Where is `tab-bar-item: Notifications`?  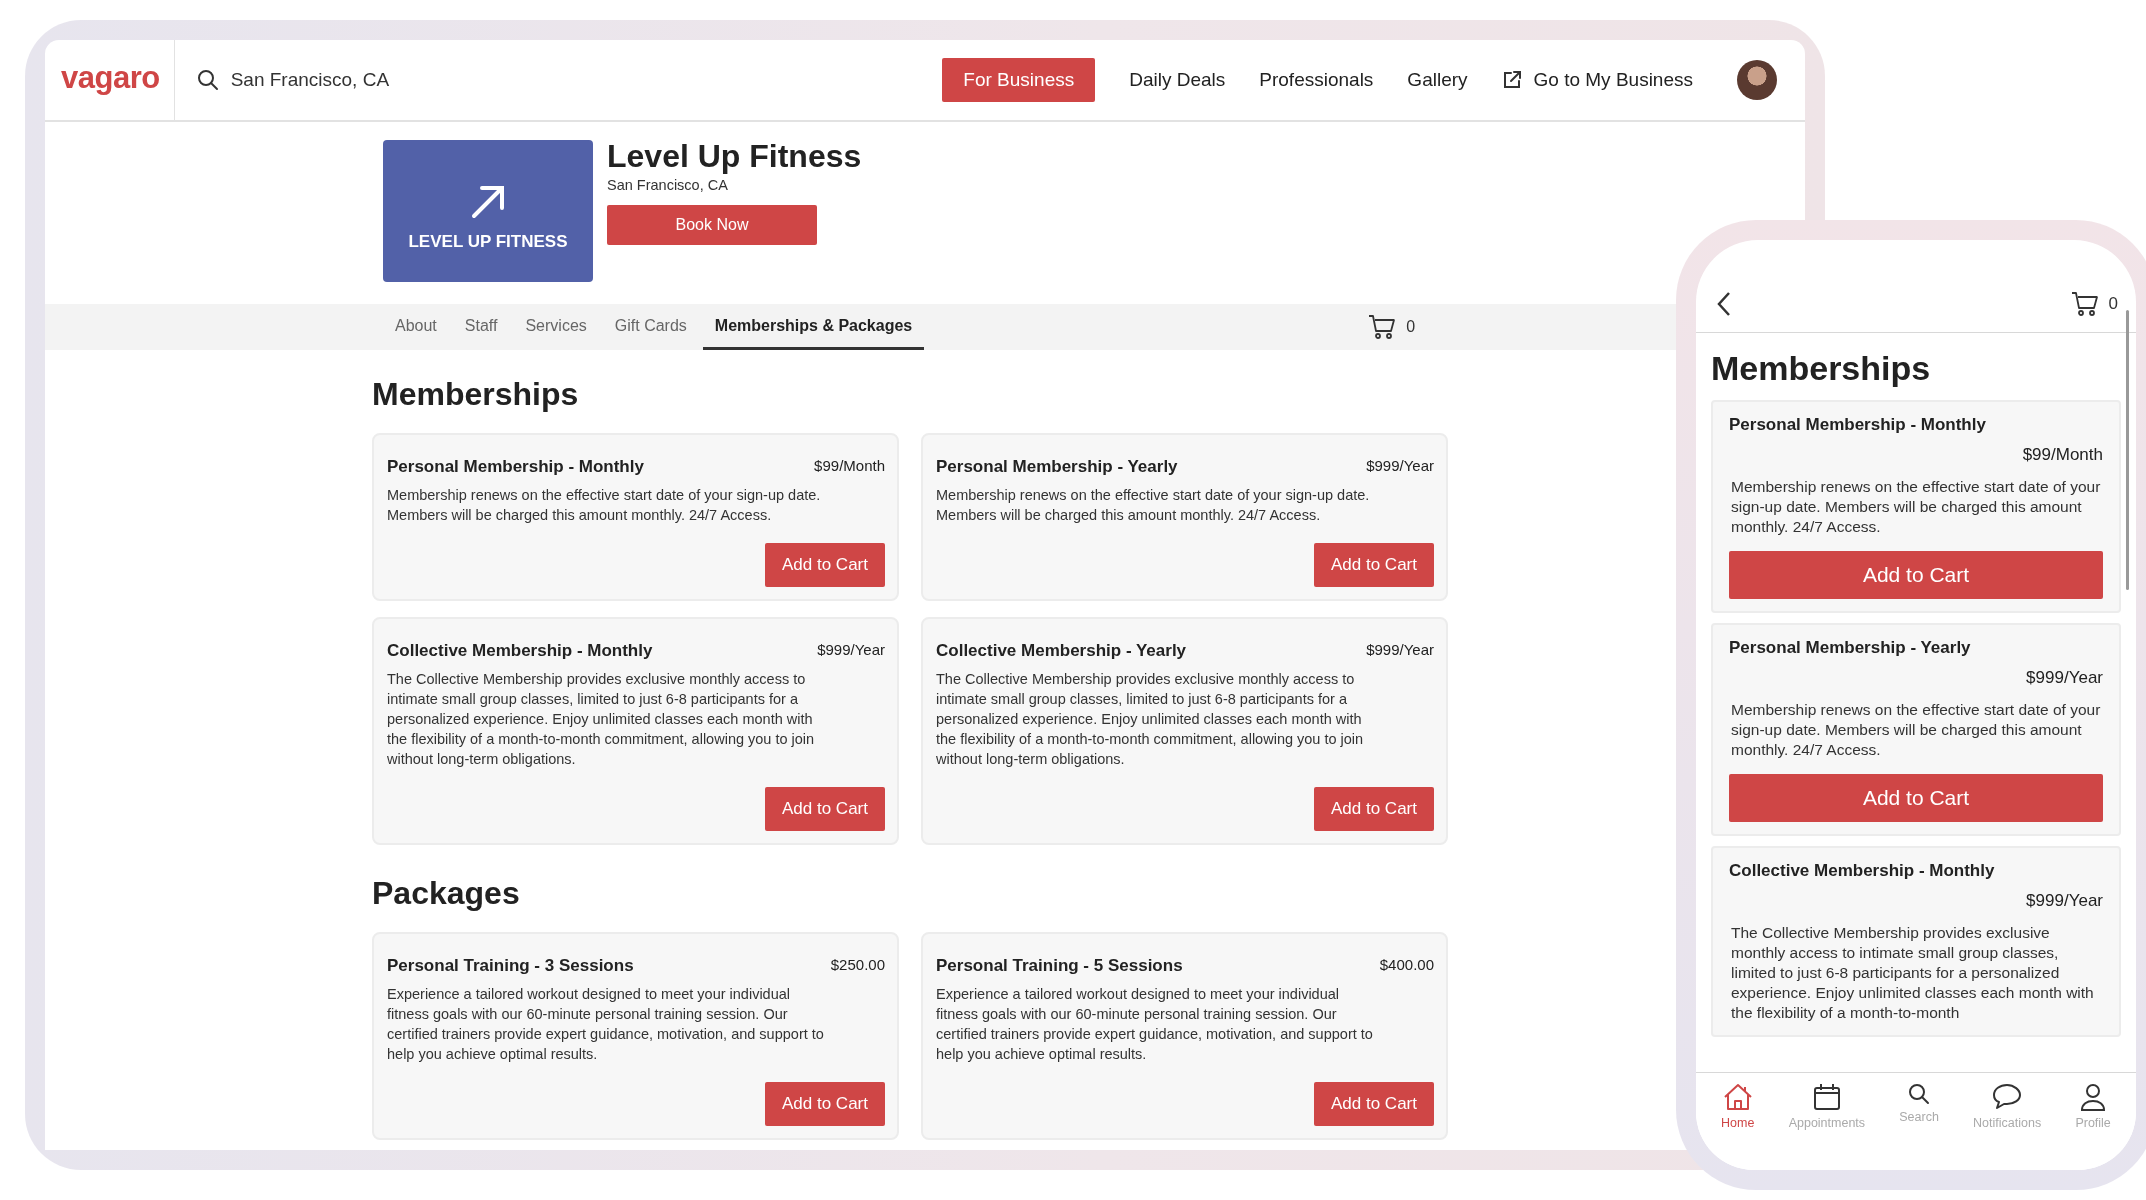
tab-bar-item: Notifications is located at coordinates (2007, 1106).